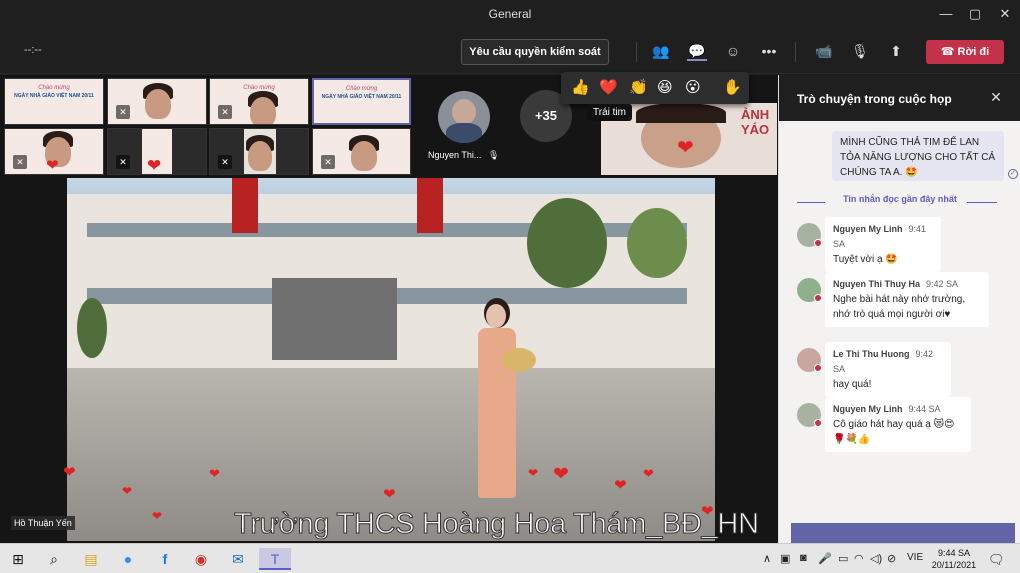  Describe the element at coordinates (915, 557) in the screenshot. I see `language-indicator: VIE` at that location.